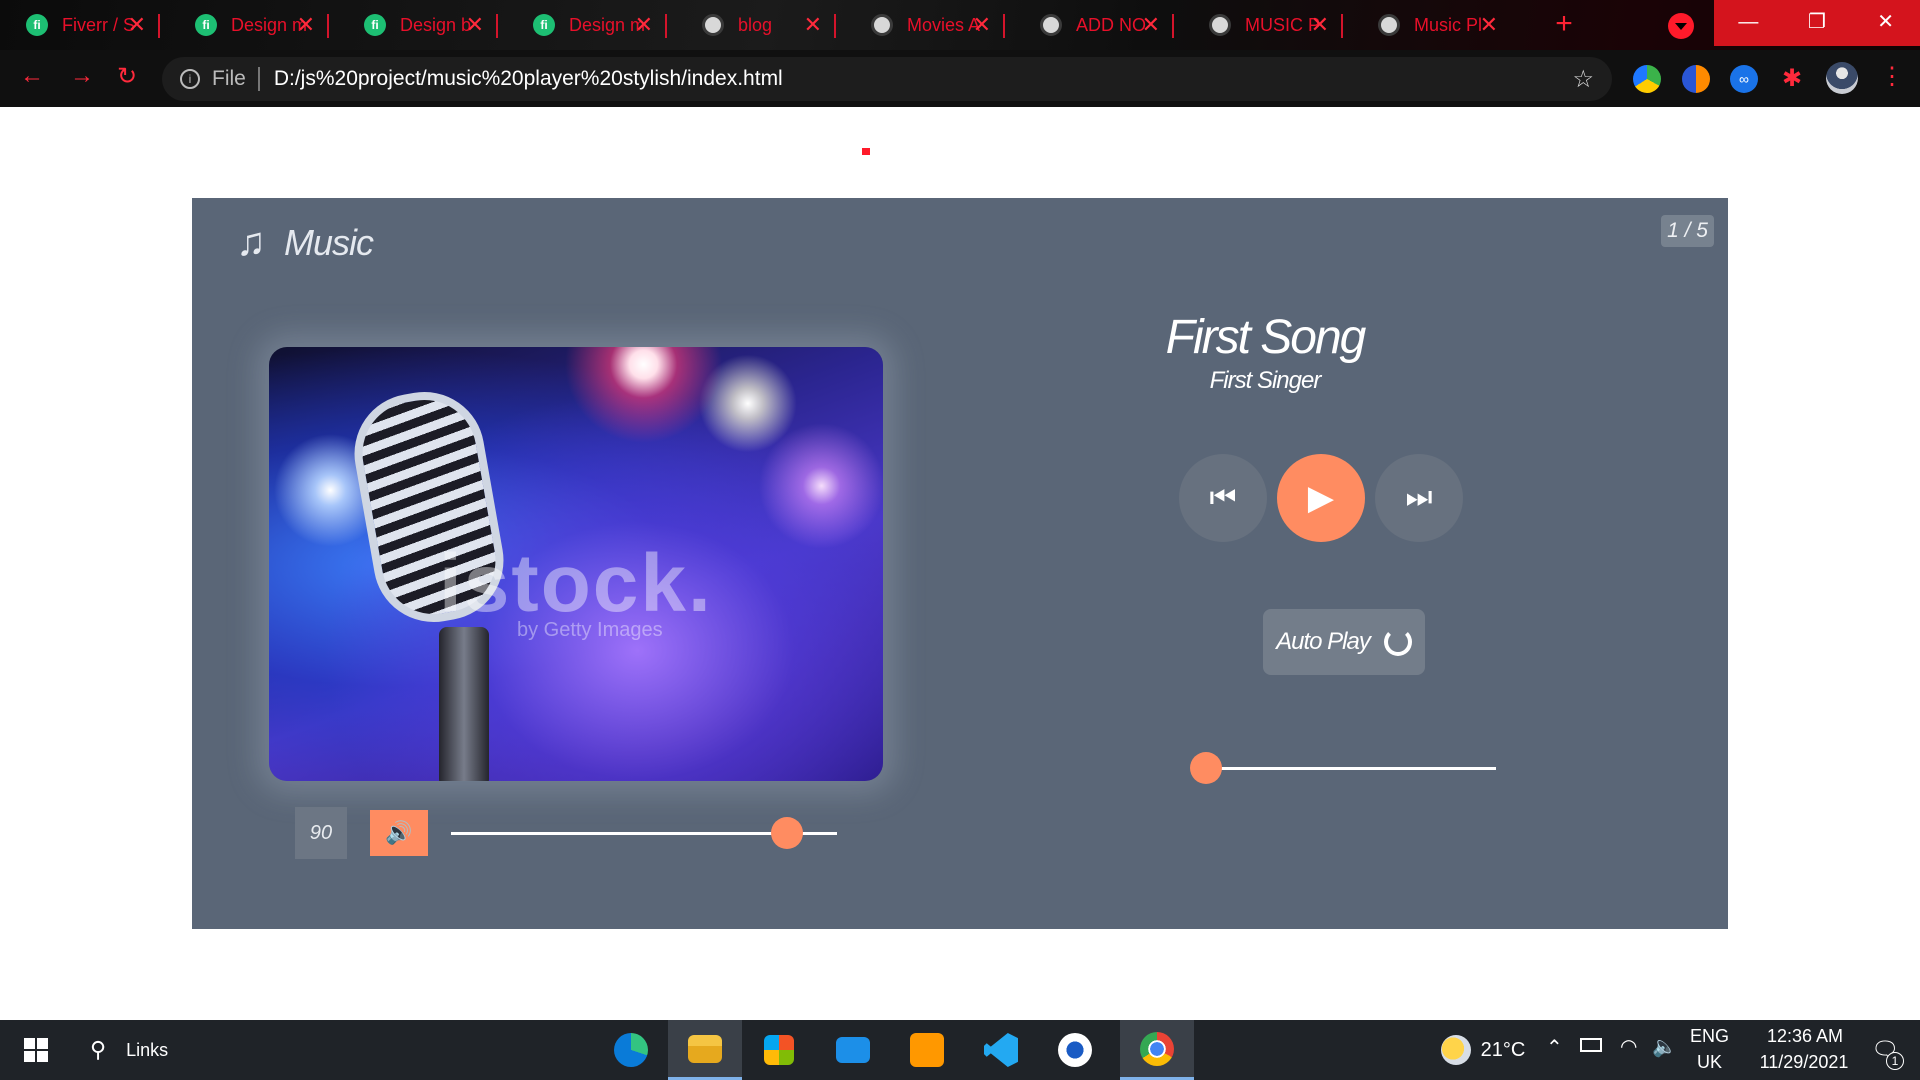 This screenshot has width=1920, height=1080. What do you see at coordinates (1842, 78) in the screenshot?
I see `profile-avatar` at bounding box center [1842, 78].